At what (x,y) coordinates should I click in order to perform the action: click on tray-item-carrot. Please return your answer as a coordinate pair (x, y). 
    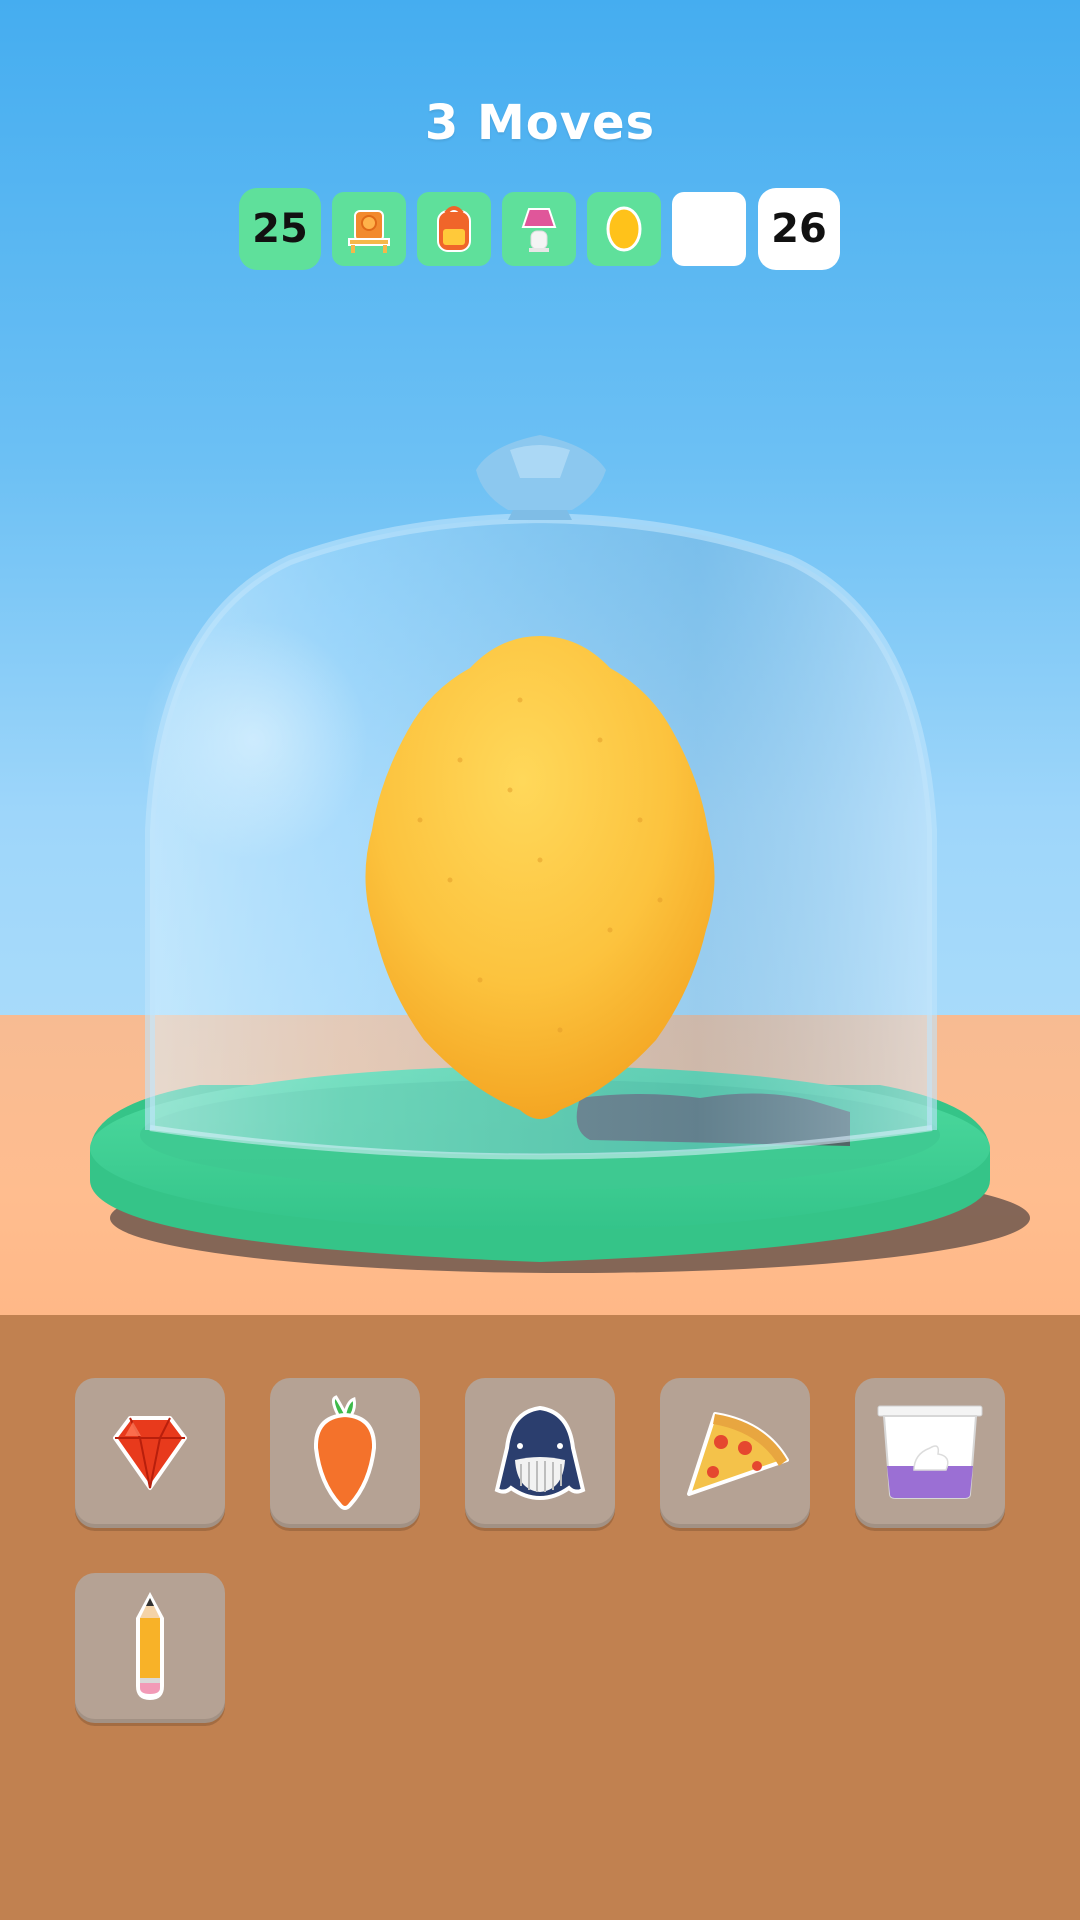
    Looking at the image, I should click on (345, 1453).